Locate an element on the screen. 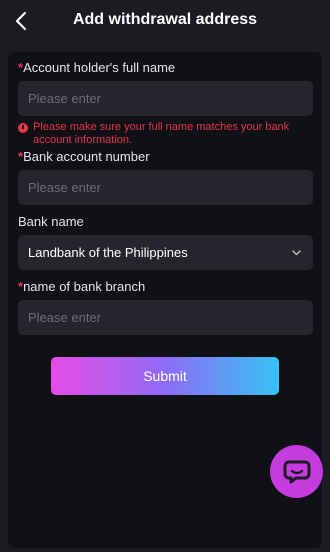 This screenshot has width=330, height=552. branch-field is located at coordinates (165, 317).